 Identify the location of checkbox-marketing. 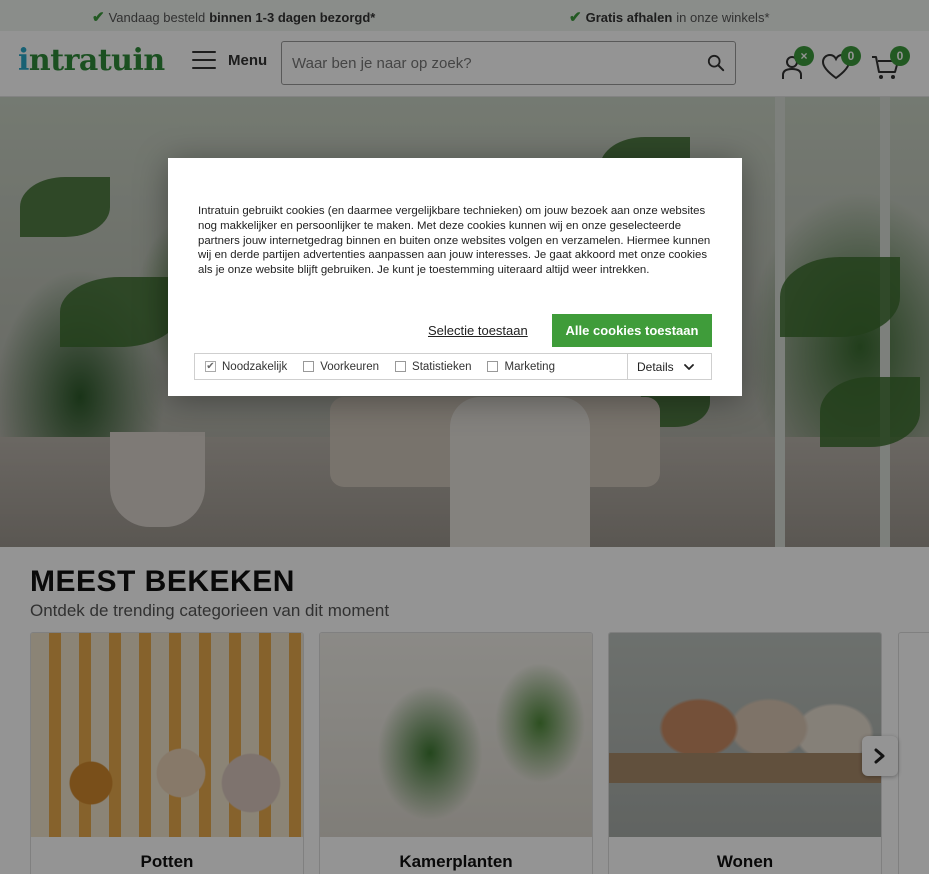
(493, 366).